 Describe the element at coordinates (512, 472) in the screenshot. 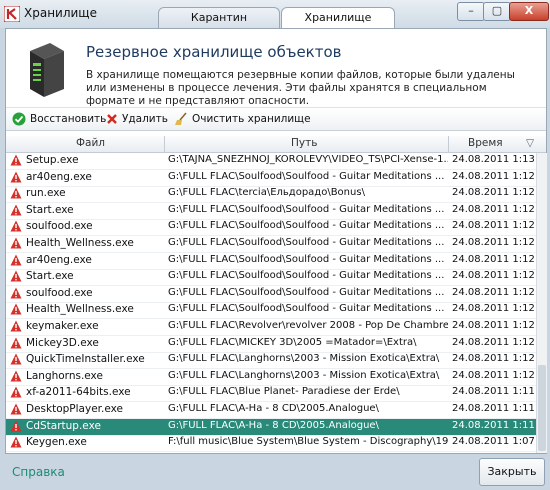

I see `close-button: Закрыть` at that location.